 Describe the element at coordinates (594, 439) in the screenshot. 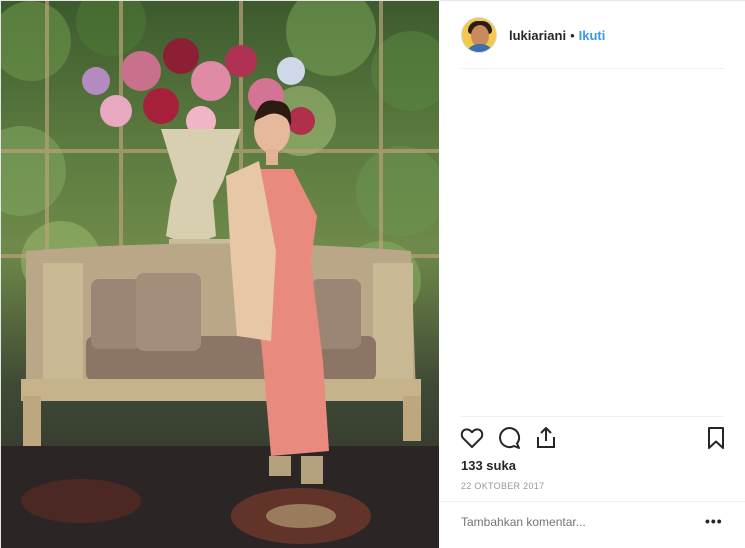

I see `action-bar` at that location.